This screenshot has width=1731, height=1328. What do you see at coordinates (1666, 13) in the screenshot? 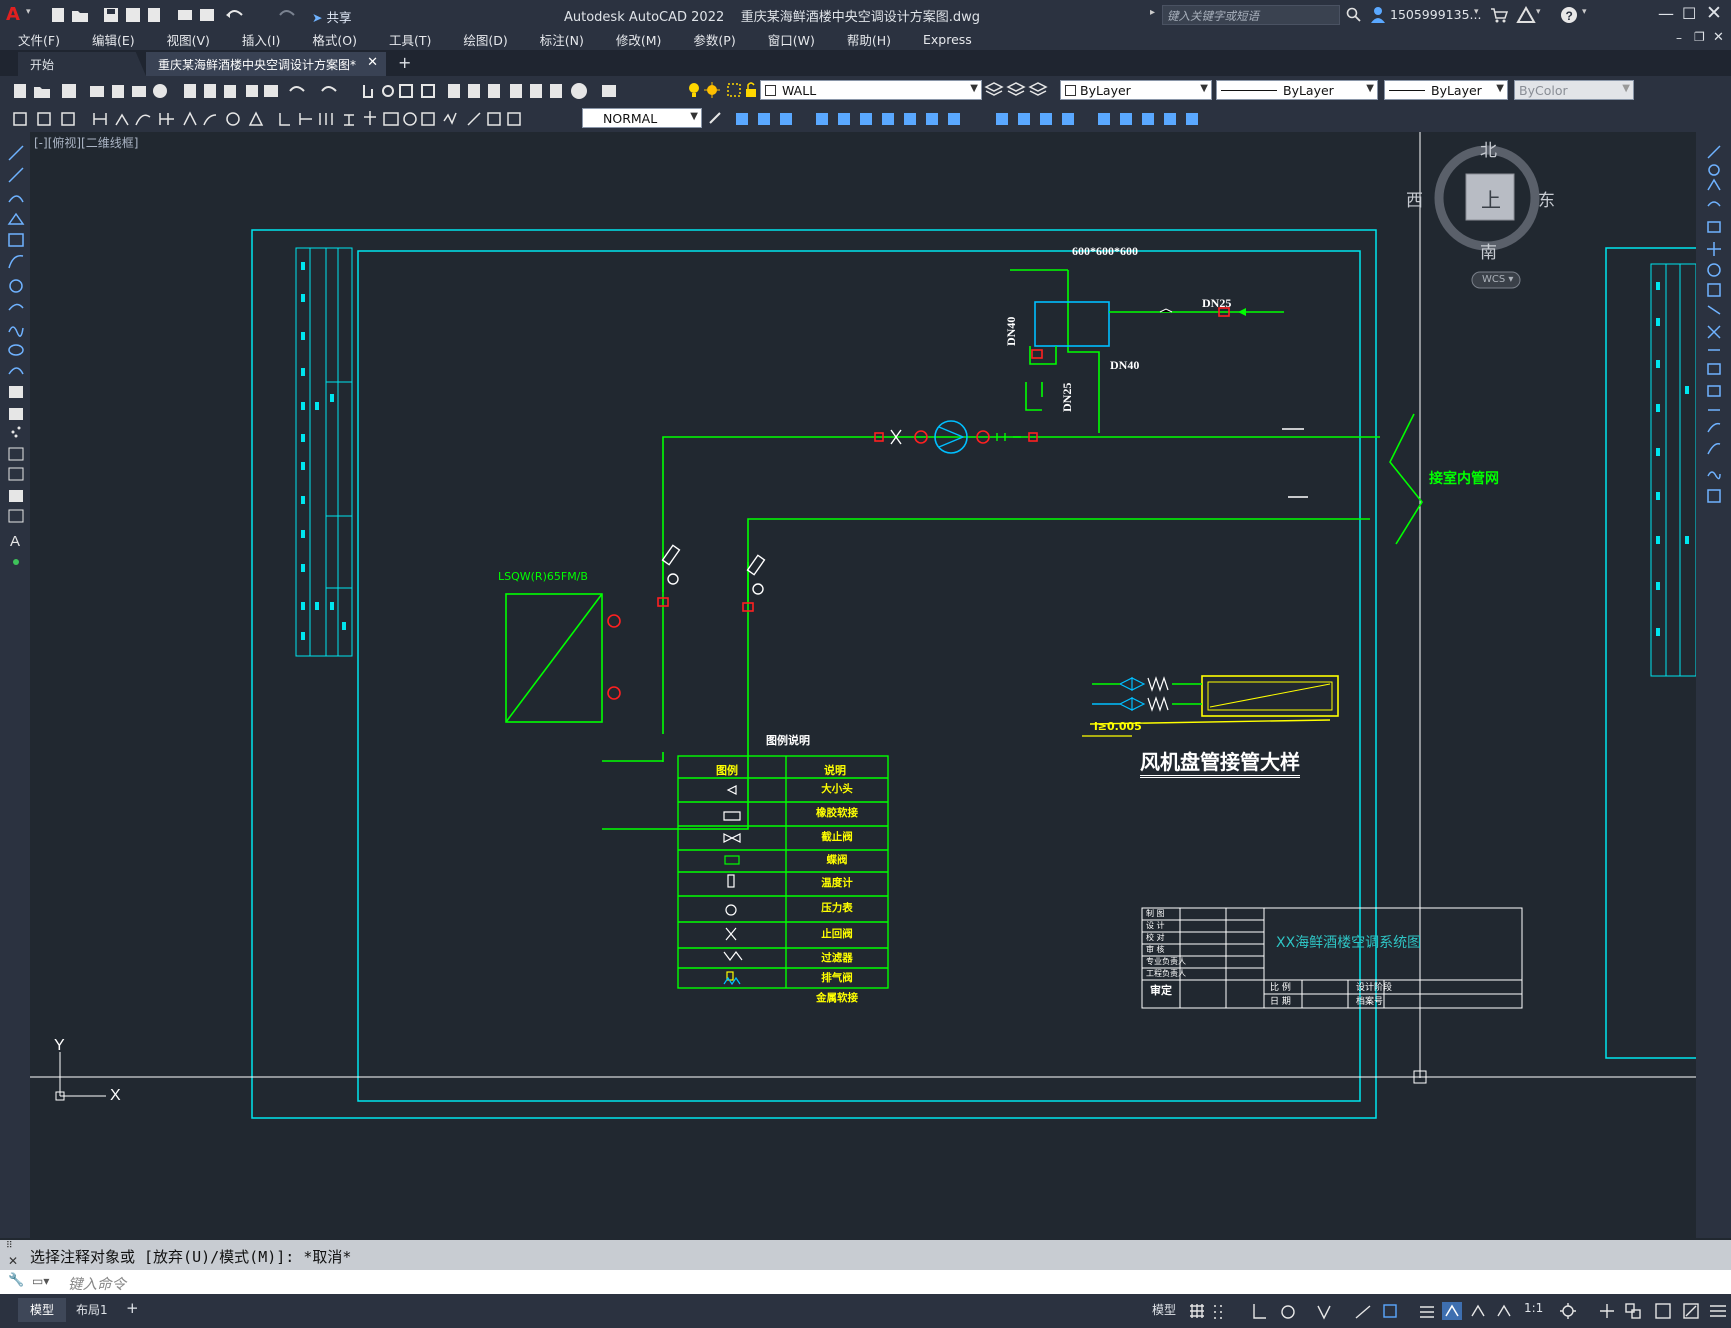
I see `minimize-button: —` at bounding box center [1666, 13].